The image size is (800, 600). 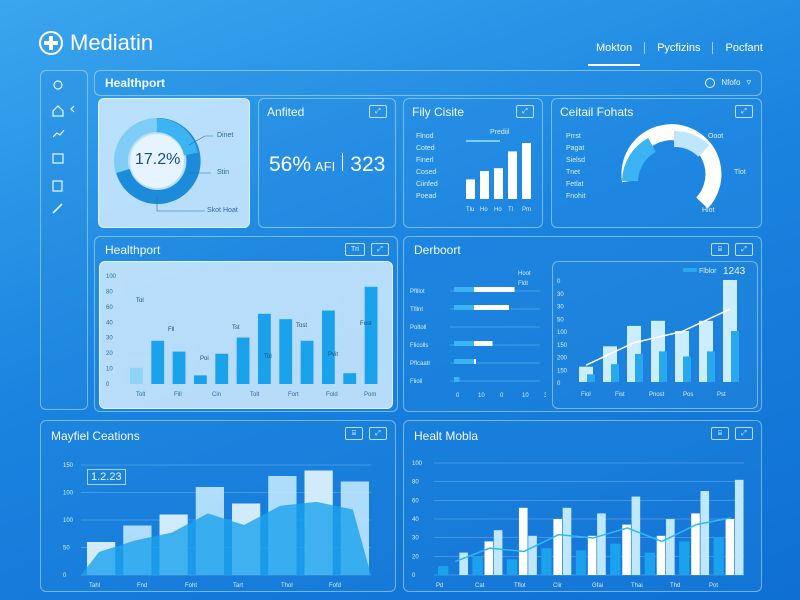 I want to click on home-icon, so click(x=58, y=111).